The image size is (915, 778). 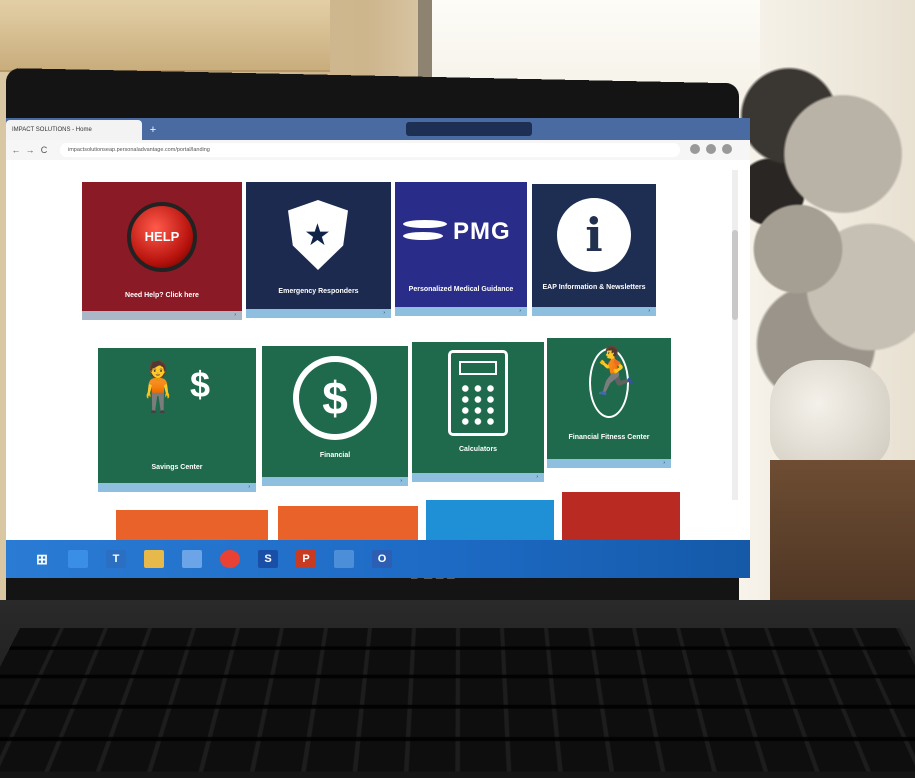 I want to click on star-icon: ★, so click(x=317, y=235).